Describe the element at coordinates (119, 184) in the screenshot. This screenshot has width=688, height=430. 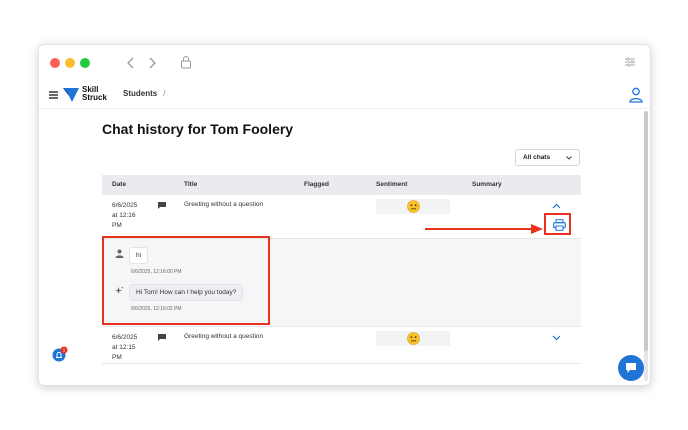
I see `column-header-date: Date` at that location.